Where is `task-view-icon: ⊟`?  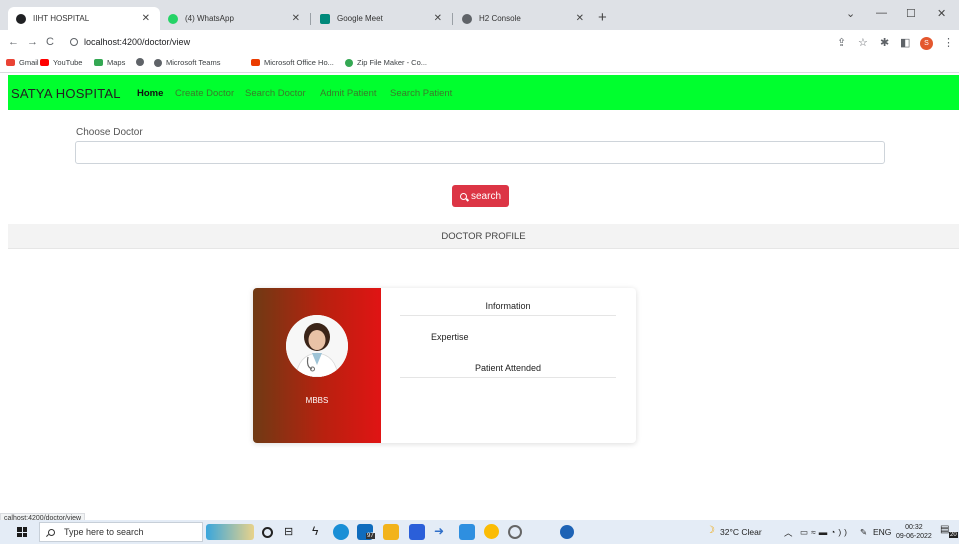 task-view-icon: ⊟ is located at coordinates (292, 533).